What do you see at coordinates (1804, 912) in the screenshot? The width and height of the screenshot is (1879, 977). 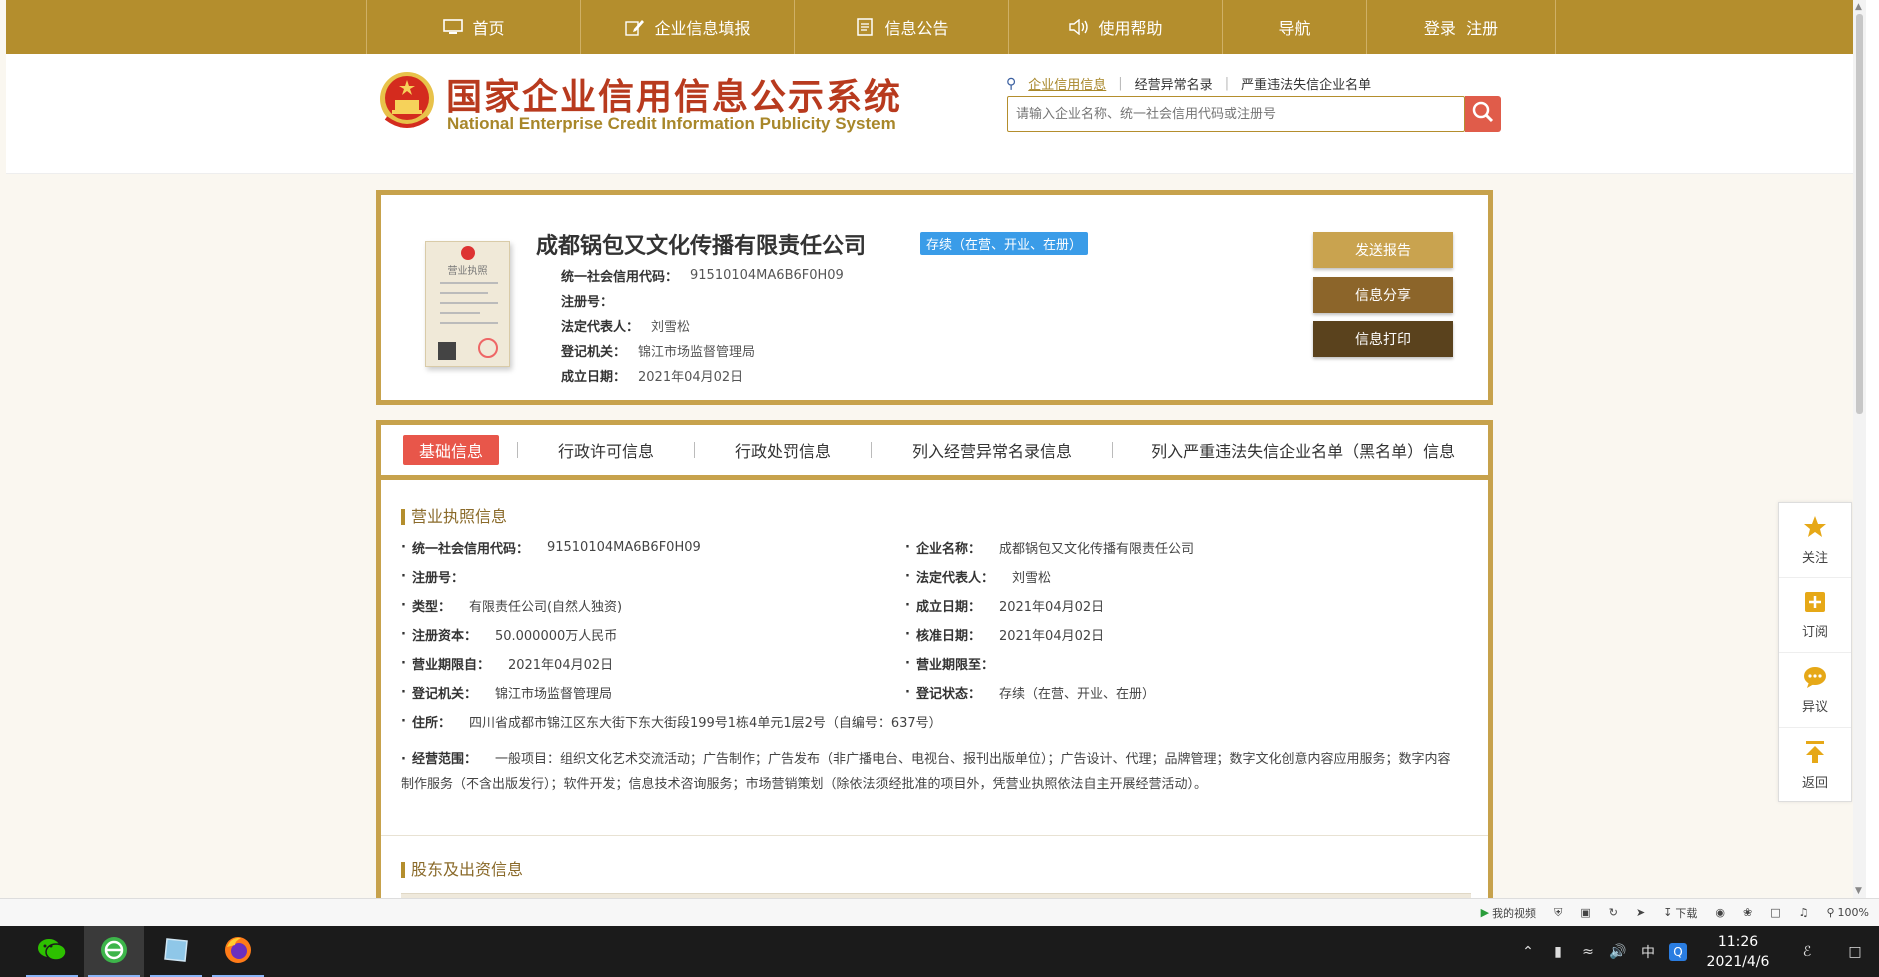 I see `volume-icon: ♫` at bounding box center [1804, 912].